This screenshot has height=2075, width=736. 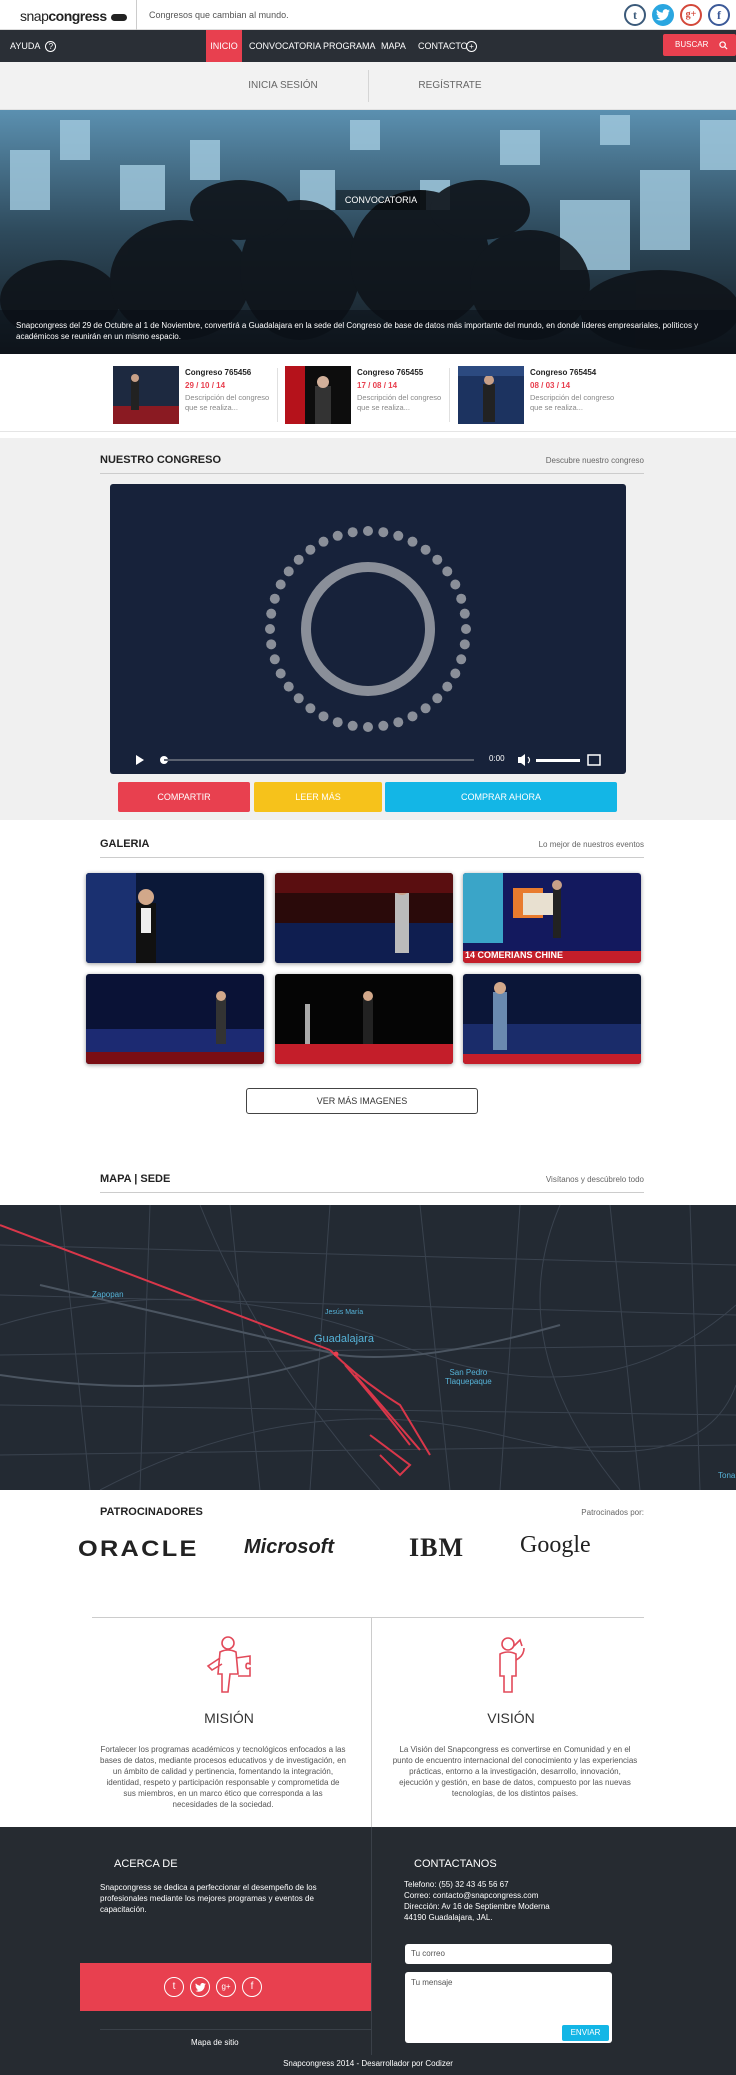 What do you see at coordinates (594, 760) in the screenshot?
I see `fullscreen-icon` at bounding box center [594, 760].